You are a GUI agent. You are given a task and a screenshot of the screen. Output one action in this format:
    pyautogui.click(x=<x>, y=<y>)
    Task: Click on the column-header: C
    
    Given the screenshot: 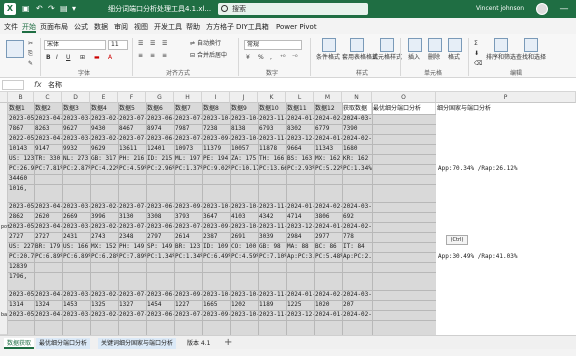 What is the action you would take?
    pyautogui.click(x=48, y=97)
    